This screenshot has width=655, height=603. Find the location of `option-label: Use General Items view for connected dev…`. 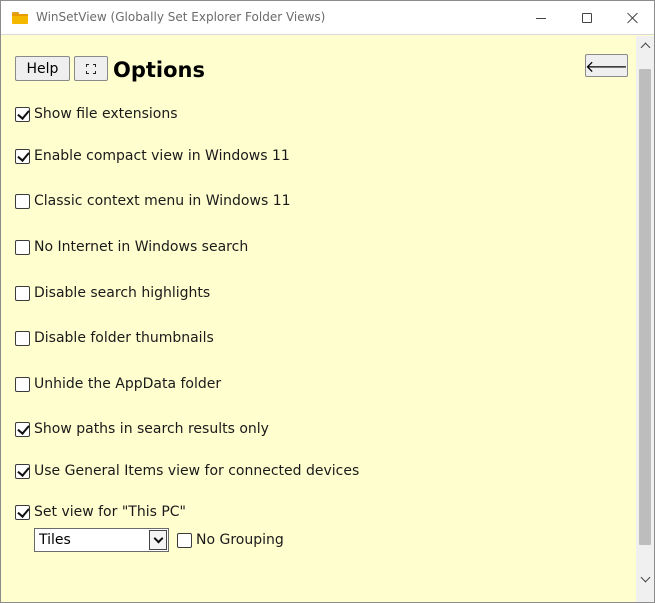

option-label: Use General Items view for connected dev… is located at coordinates (197, 471).